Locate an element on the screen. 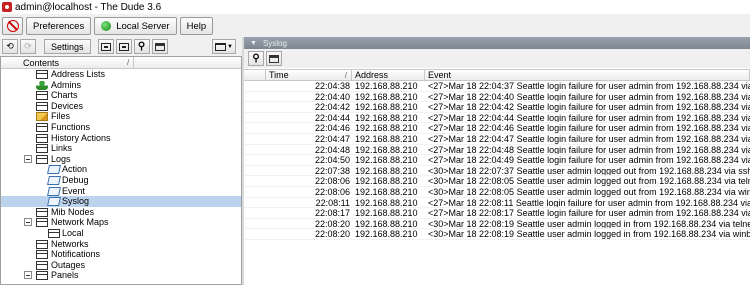 This screenshot has height=285, width=750. cell-time: 22:04:48 is located at coordinates (332, 149).